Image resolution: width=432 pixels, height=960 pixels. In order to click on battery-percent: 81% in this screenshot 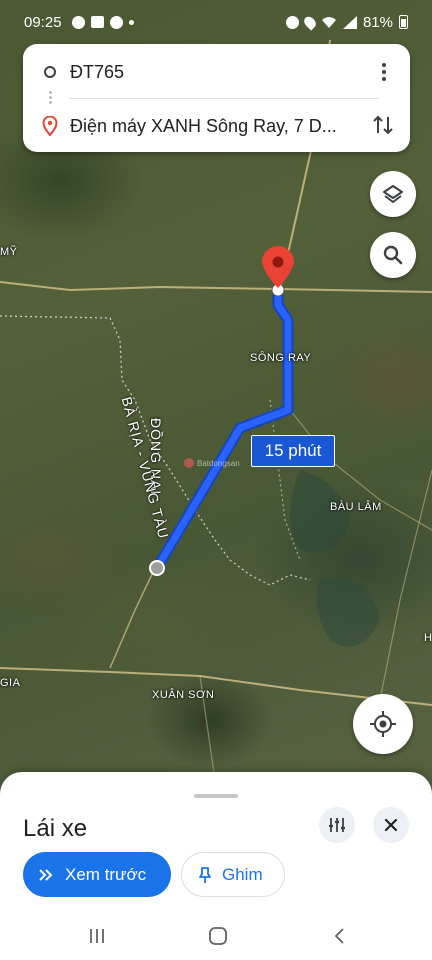, I will do `click(377, 22)`.